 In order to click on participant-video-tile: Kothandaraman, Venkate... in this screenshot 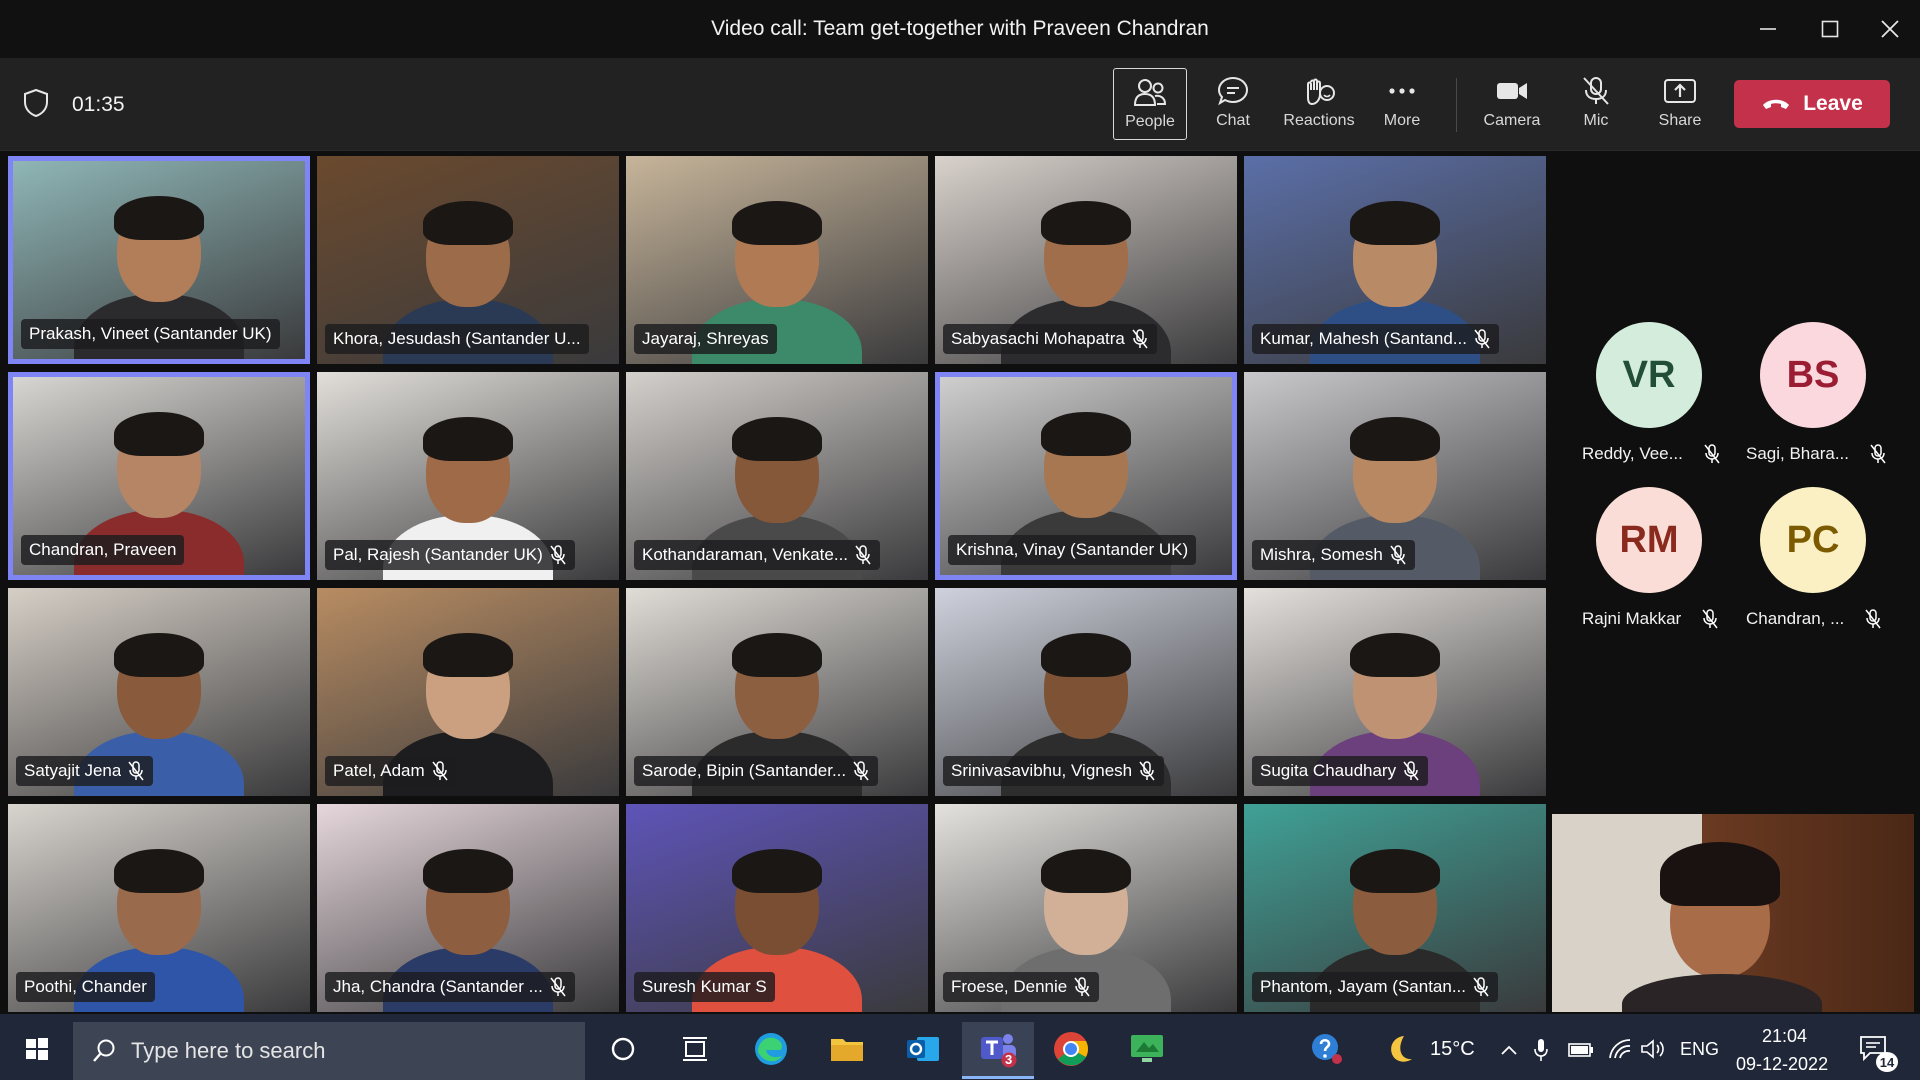, I will do `click(777, 476)`.